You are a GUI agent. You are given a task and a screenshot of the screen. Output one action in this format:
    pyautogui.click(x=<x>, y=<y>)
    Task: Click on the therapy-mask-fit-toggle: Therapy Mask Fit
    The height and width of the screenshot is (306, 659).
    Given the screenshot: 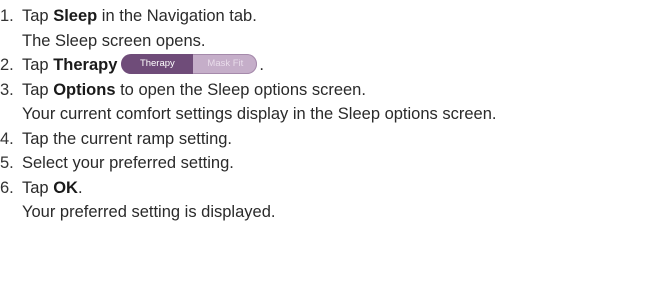 What is the action you would take?
    pyautogui.click(x=189, y=63)
    